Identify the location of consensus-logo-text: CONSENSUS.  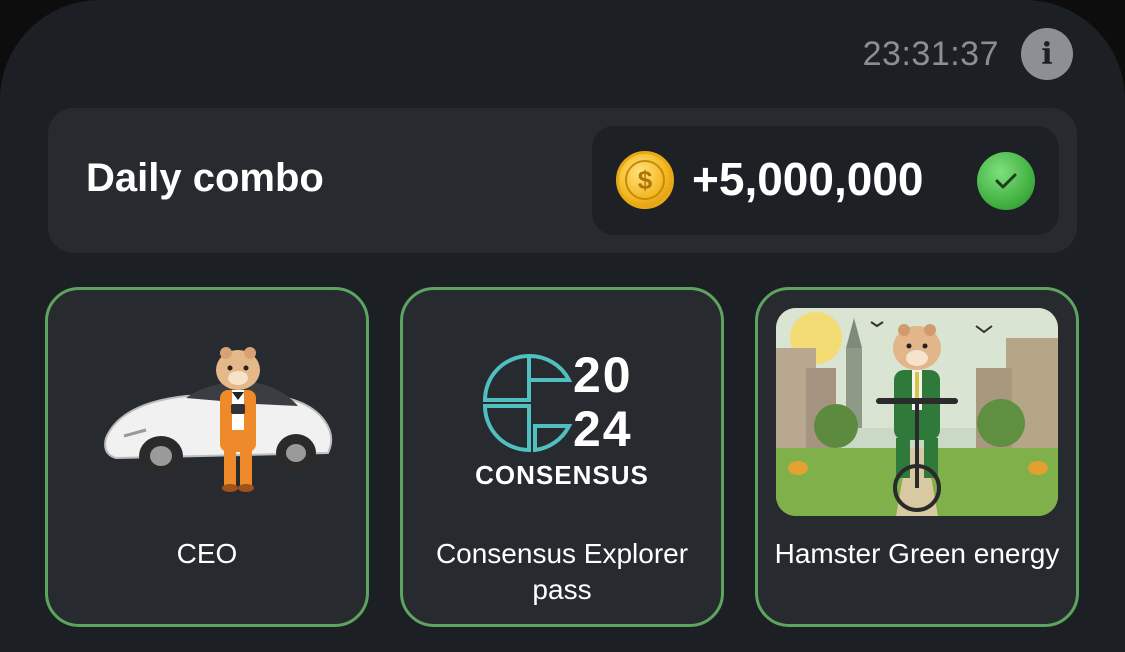
(562, 475).